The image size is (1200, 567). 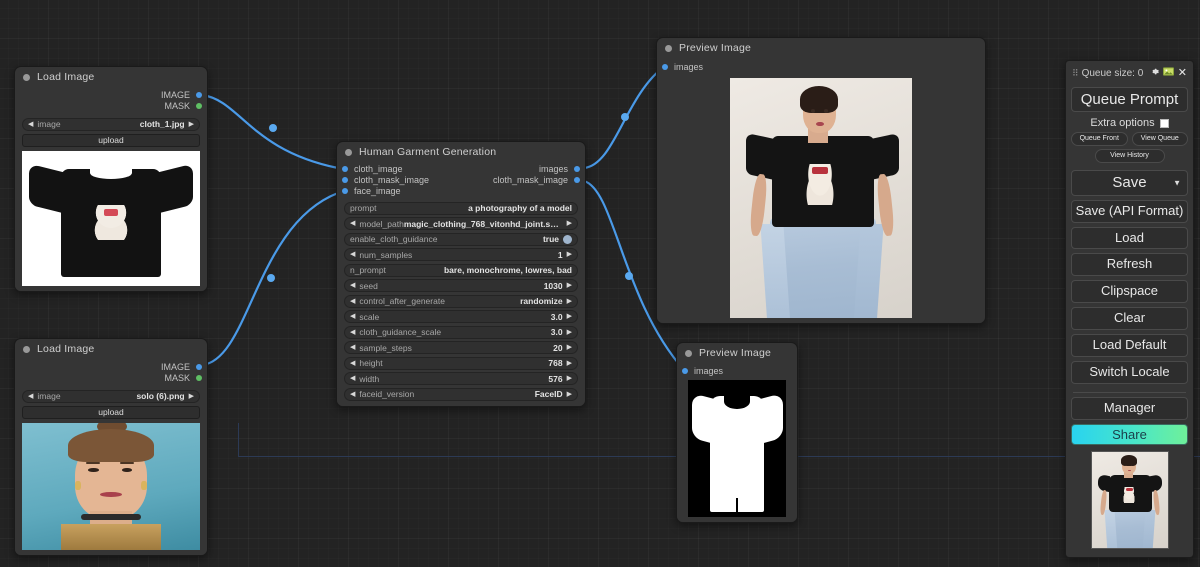 What do you see at coordinates (567, 239) in the screenshot?
I see `toggle-knob-icon` at bounding box center [567, 239].